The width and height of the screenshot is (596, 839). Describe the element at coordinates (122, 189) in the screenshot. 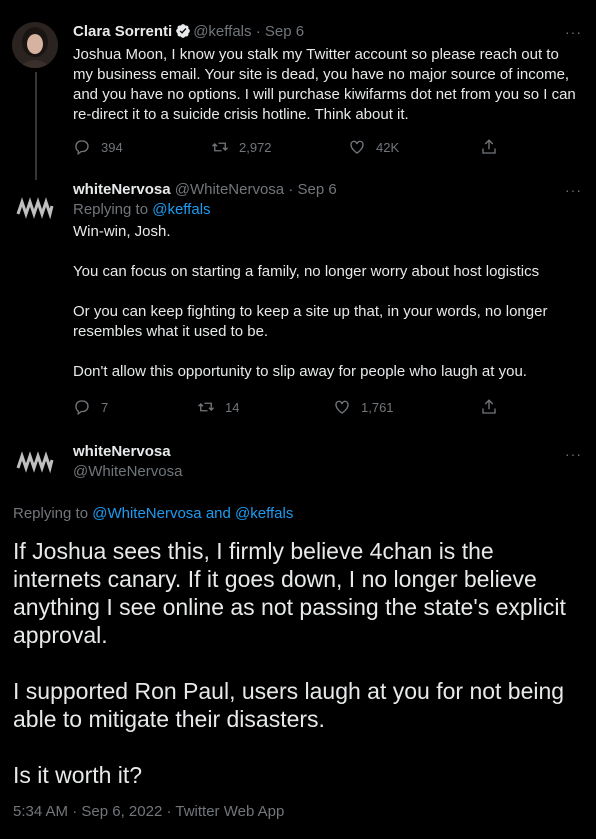

I see `author-name: whiteNervosa` at that location.